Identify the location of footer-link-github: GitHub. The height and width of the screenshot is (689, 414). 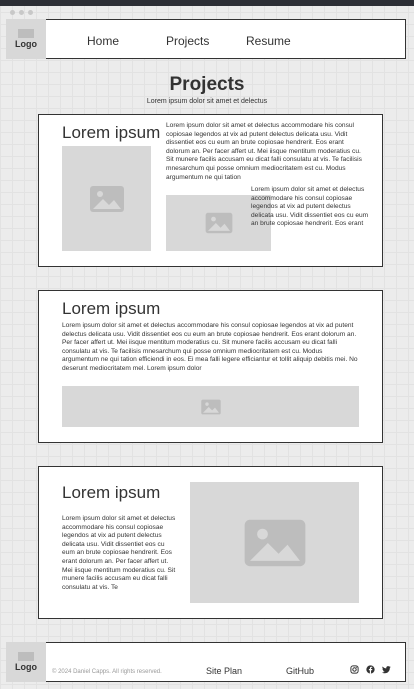
(300, 671).